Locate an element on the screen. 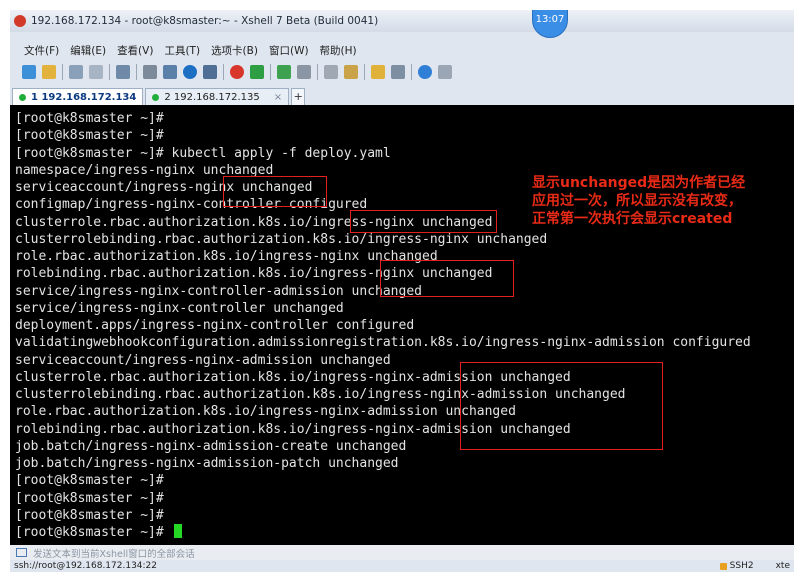  reconnect-icon is located at coordinates (123, 72).